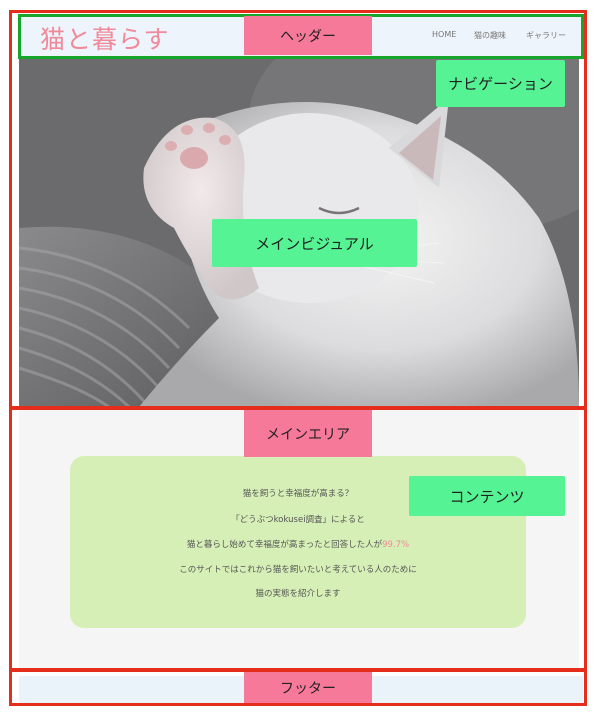 This screenshot has width=597, height=713. What do you see at coordinates (487, 496) in the screenshot?
I see `label-contents: コンテンツ` at bounding box center [487, 496].